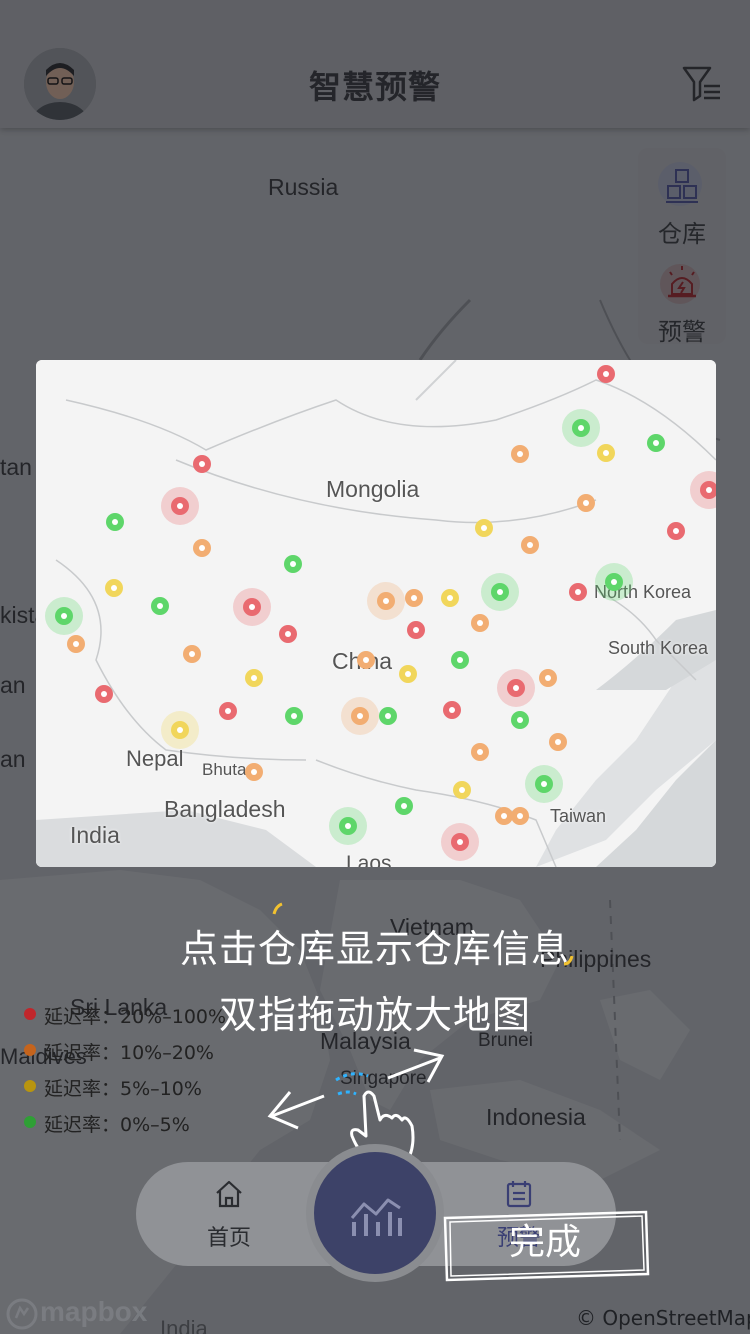 The height and width of the screenshot is (1334, 750). Describe the element at coordinates (373, 489) in the screenshot. I see `preview-label-mongolia: Mongolia` at that location.